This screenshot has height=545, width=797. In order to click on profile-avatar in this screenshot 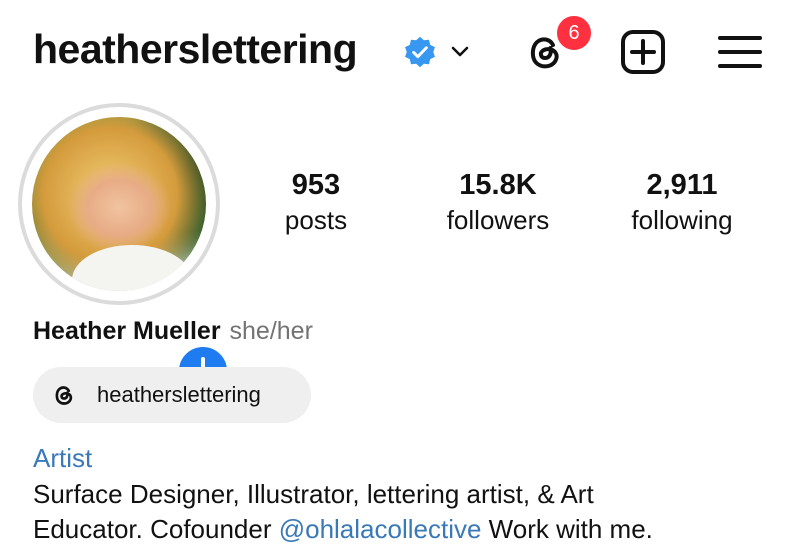, I will do `click(124, 251)`.